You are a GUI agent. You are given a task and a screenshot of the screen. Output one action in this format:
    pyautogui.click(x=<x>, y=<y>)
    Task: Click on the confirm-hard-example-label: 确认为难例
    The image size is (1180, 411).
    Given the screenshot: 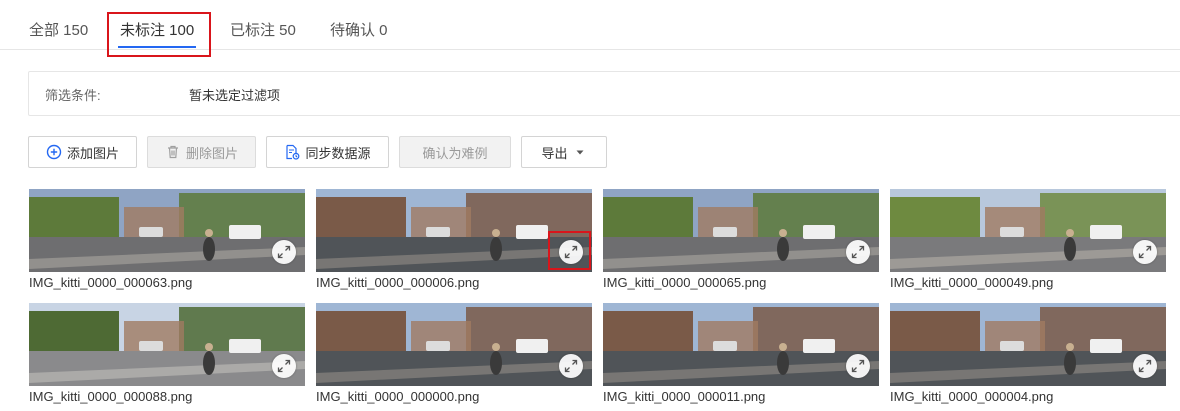 What is the action you would take?
    pyautogui.click(x=455, y=153)
    